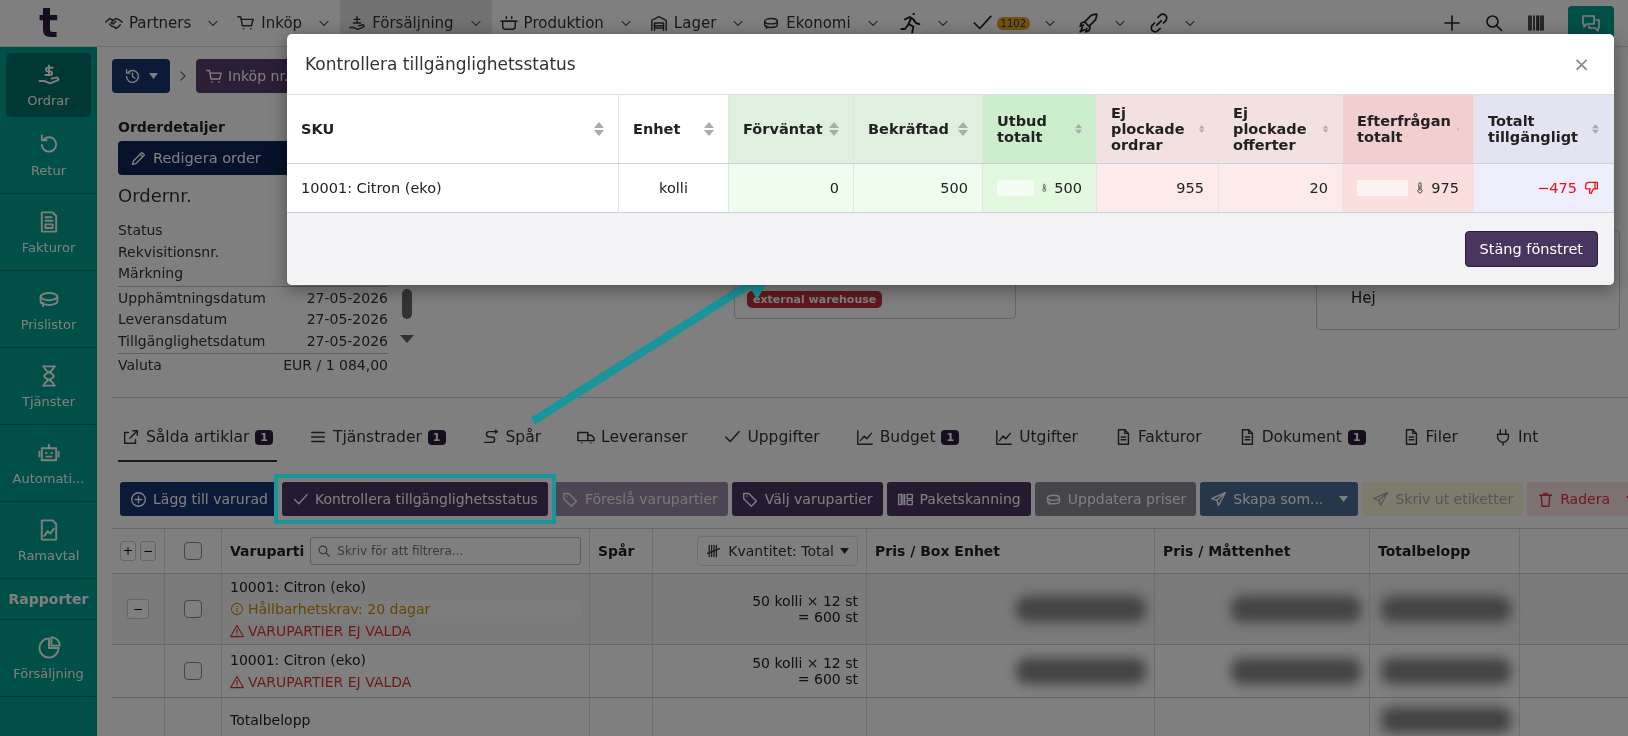 This screenshot has width=1628, height=736. I want to click on item-note: VARUPARTIER EJ VALDA, so click(321, 631).